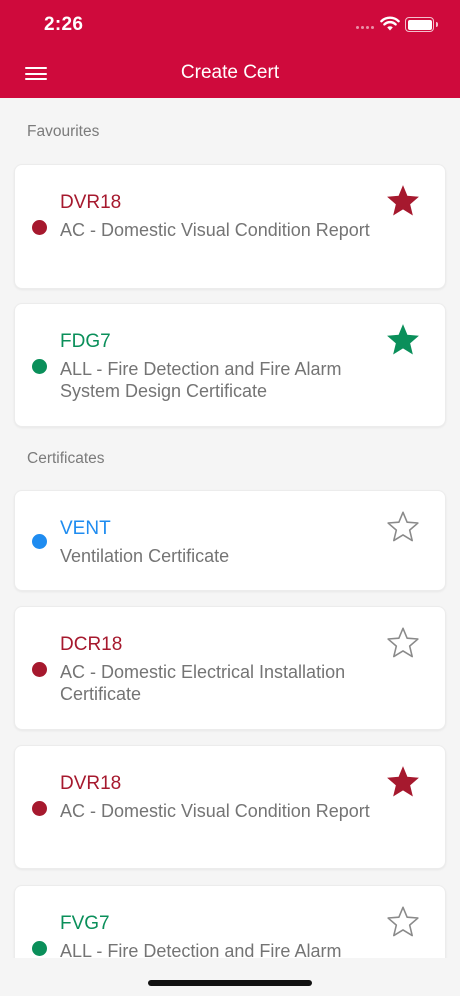 The image size is (460, 996). I want to click on section-label-favourites: Favourites, so click(63, 131).